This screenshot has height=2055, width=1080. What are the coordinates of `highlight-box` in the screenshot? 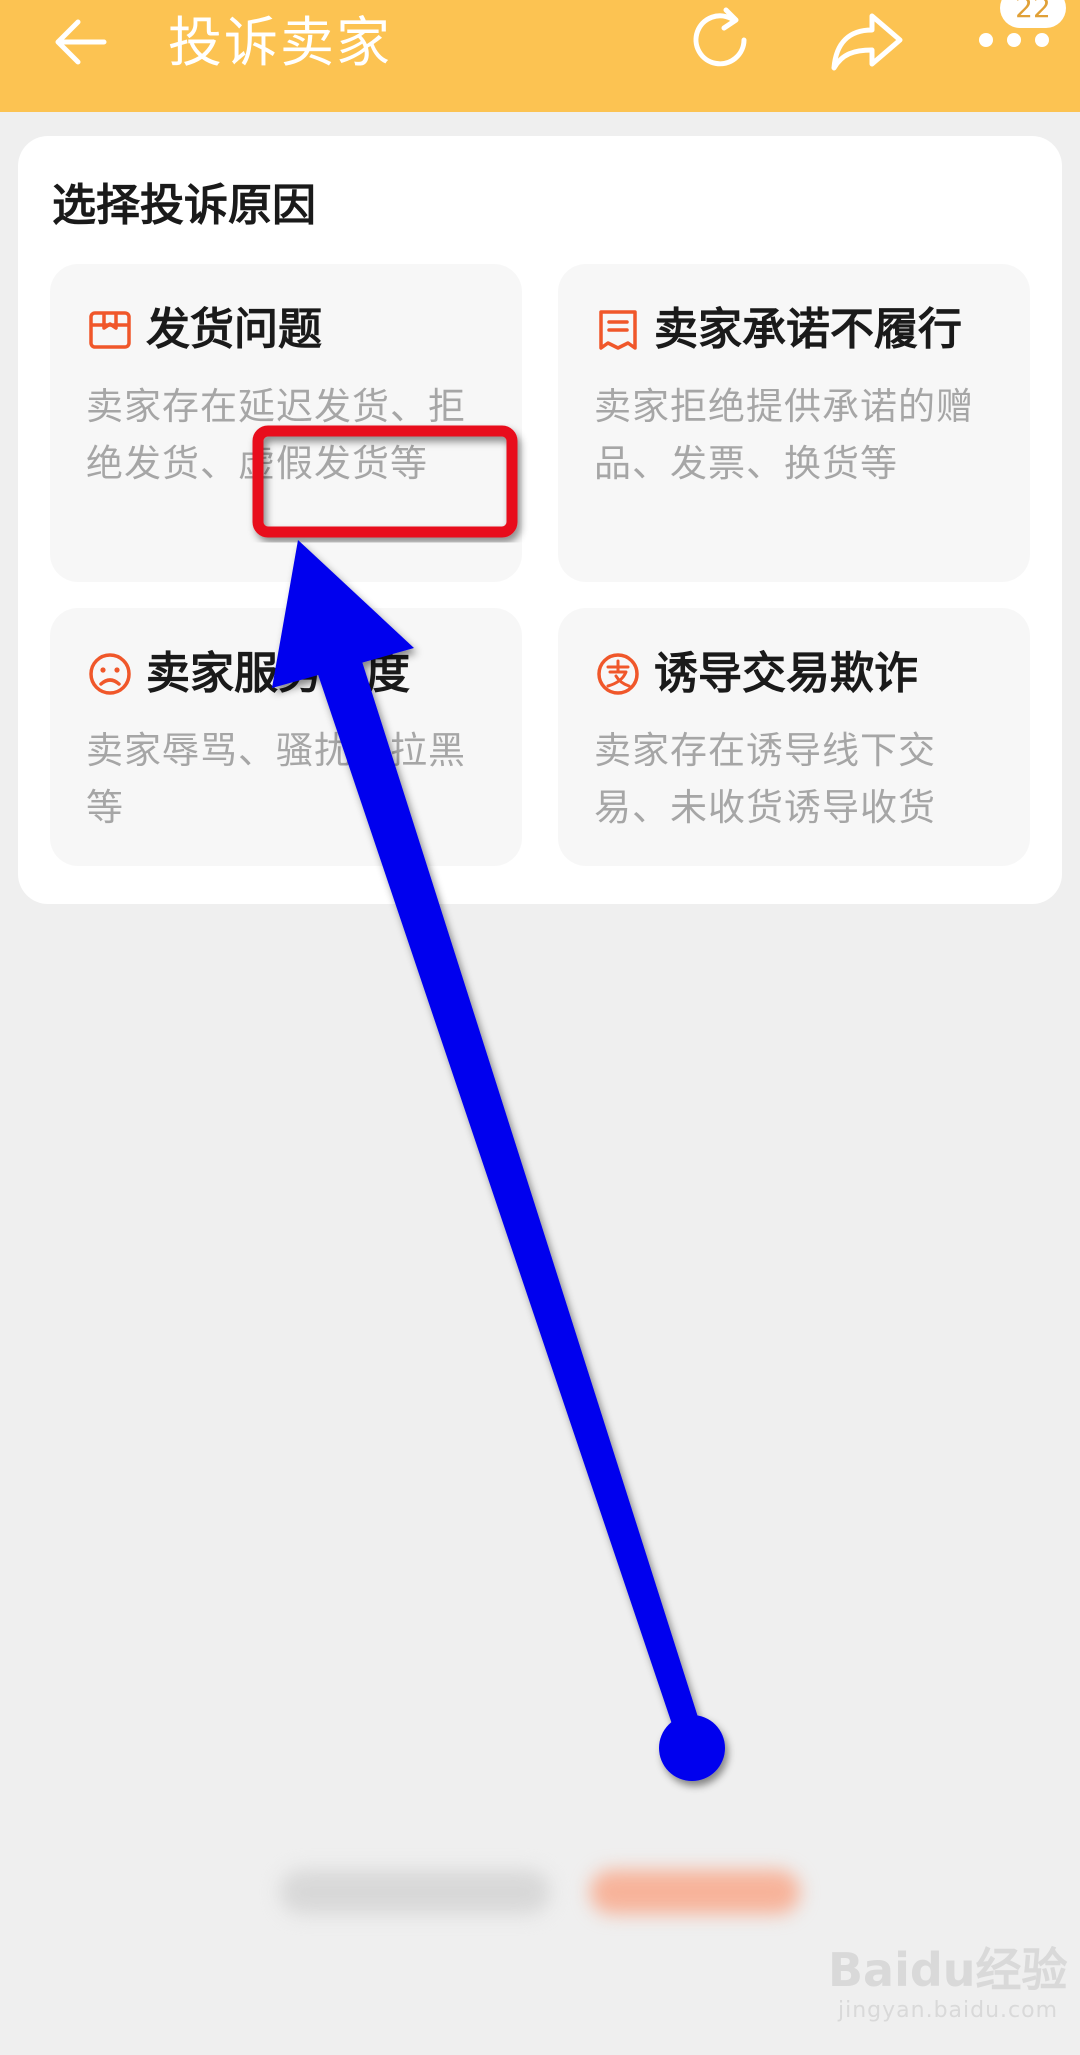 It's located at (385, 481).